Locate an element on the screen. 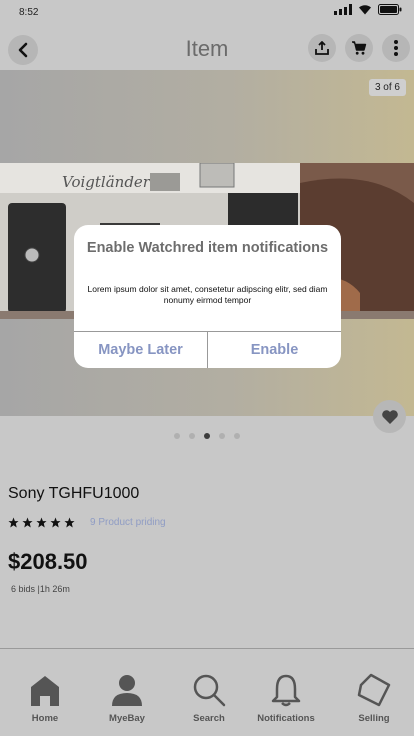  price: $208.50 is located at coordinates (48, 561).